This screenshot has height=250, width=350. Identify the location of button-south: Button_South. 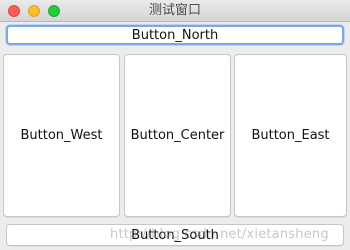
(175, 235).